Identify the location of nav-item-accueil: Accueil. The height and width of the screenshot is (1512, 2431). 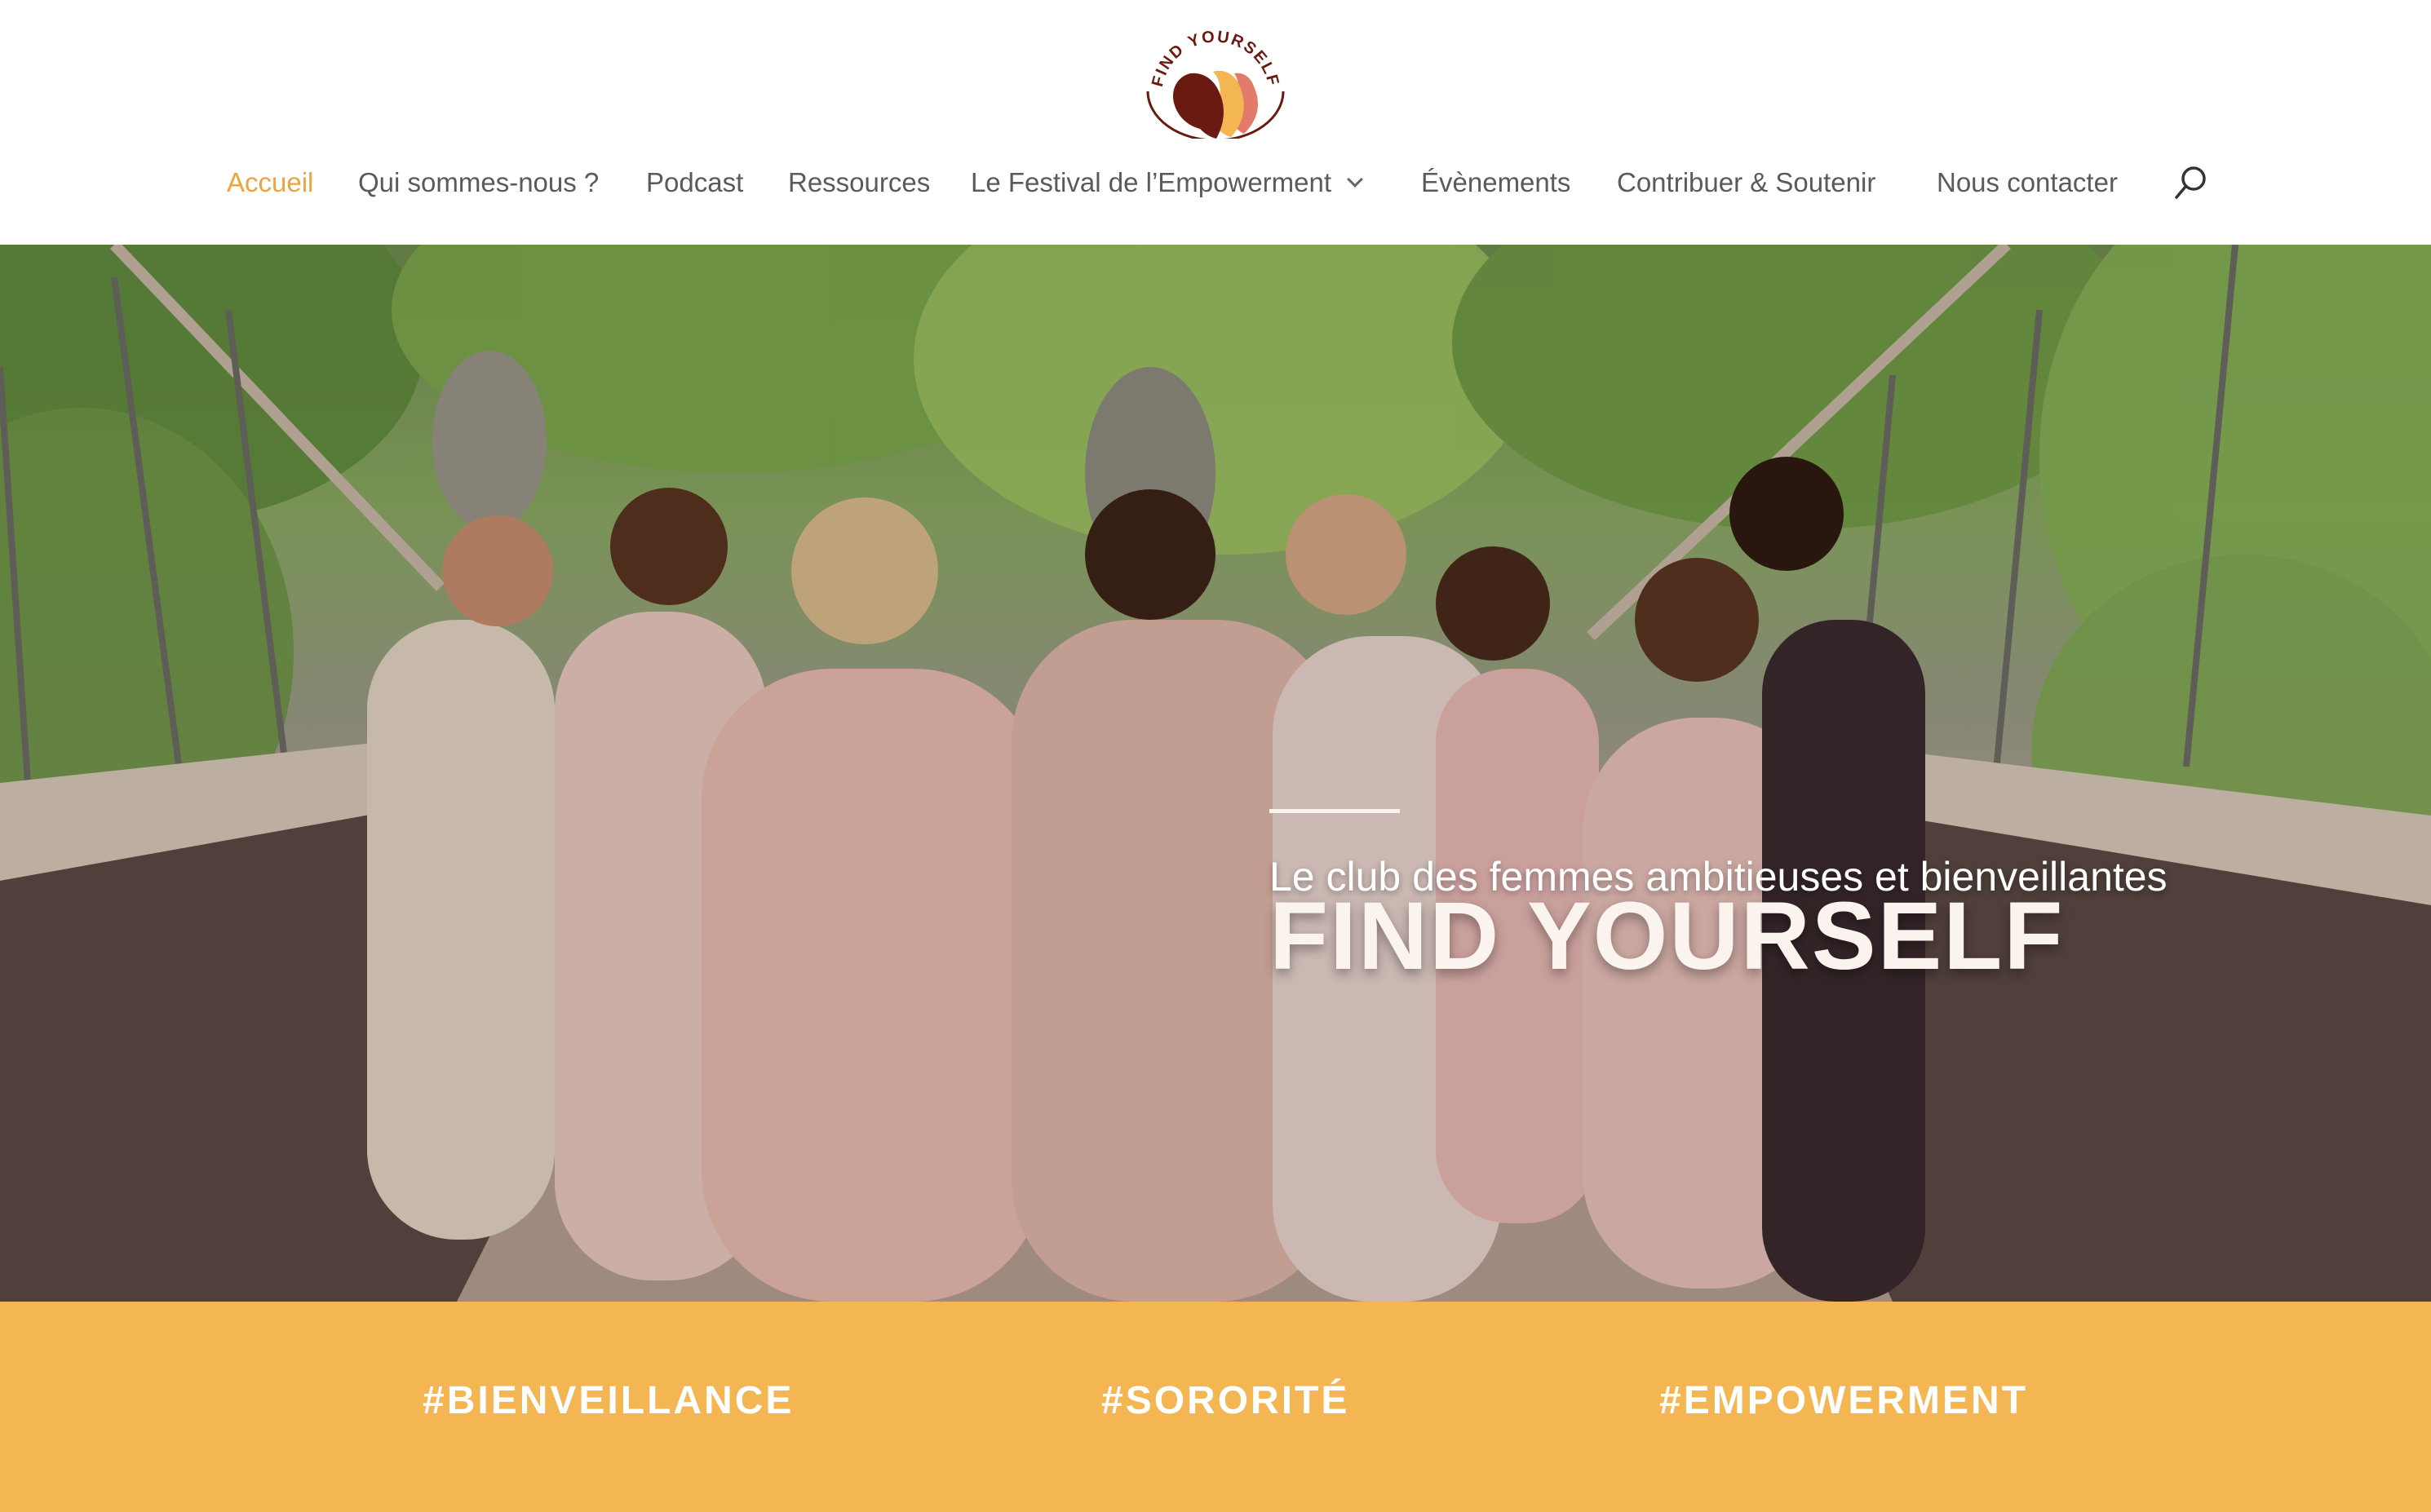
(270, 183).